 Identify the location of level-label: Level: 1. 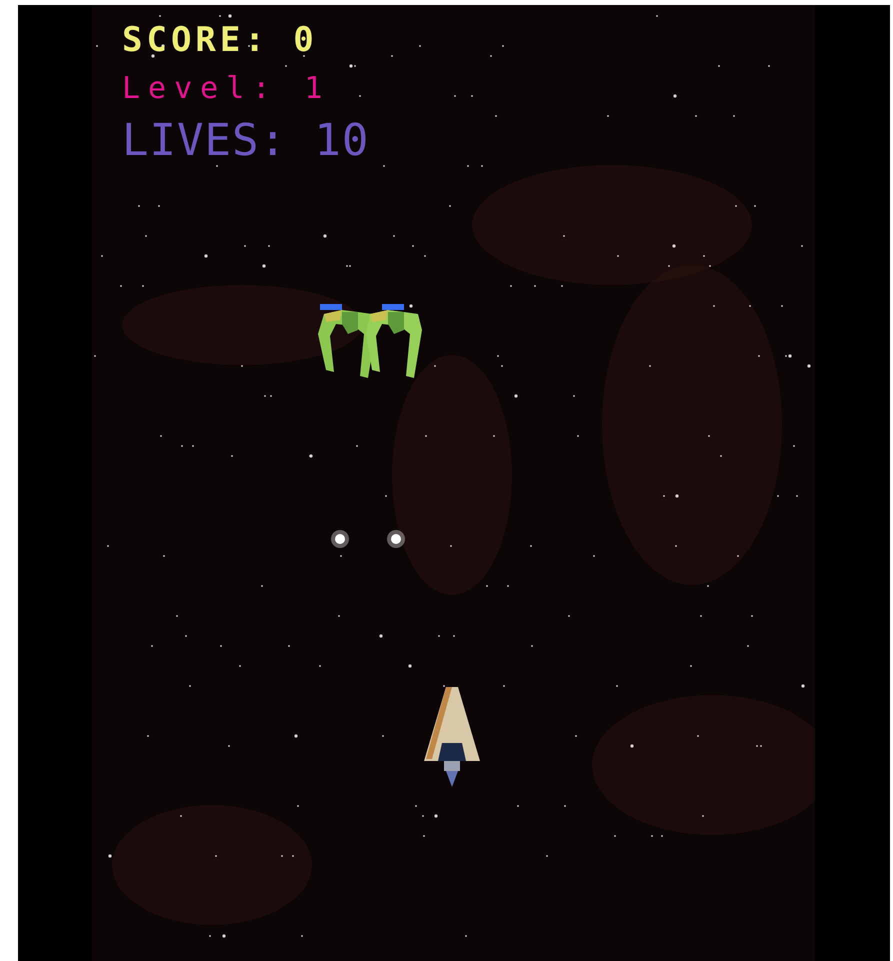
(226, 88).